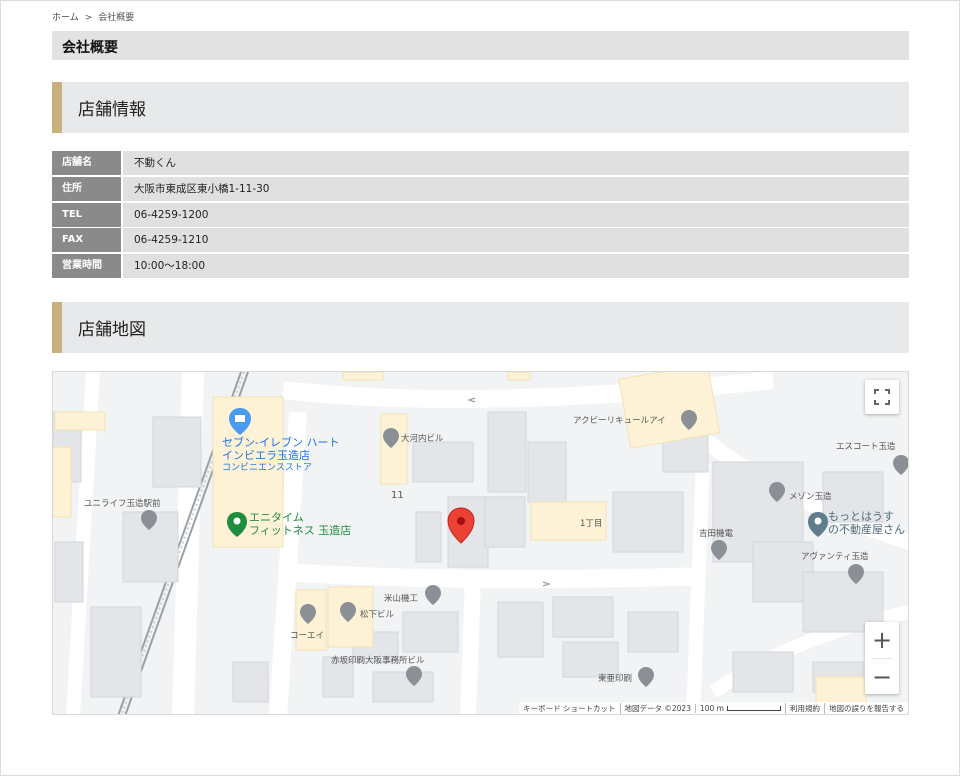 This screenshot has width=960, height=776. What do you see at coordinates (300, 530) in the screenshot?
I see `map-label-text: フィットネス 玉造店` at bounding box center [300, 530].